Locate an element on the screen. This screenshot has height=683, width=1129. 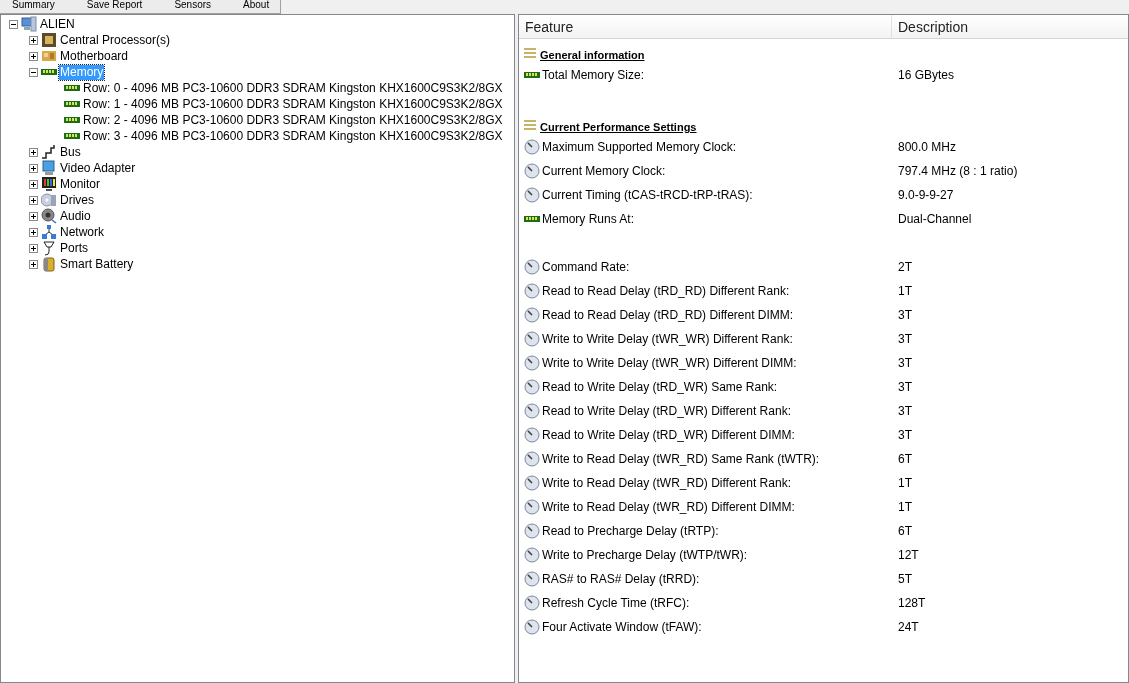
feature-cell-text: Four Activate Window (tFAW): is located at coordinates (622, 627).